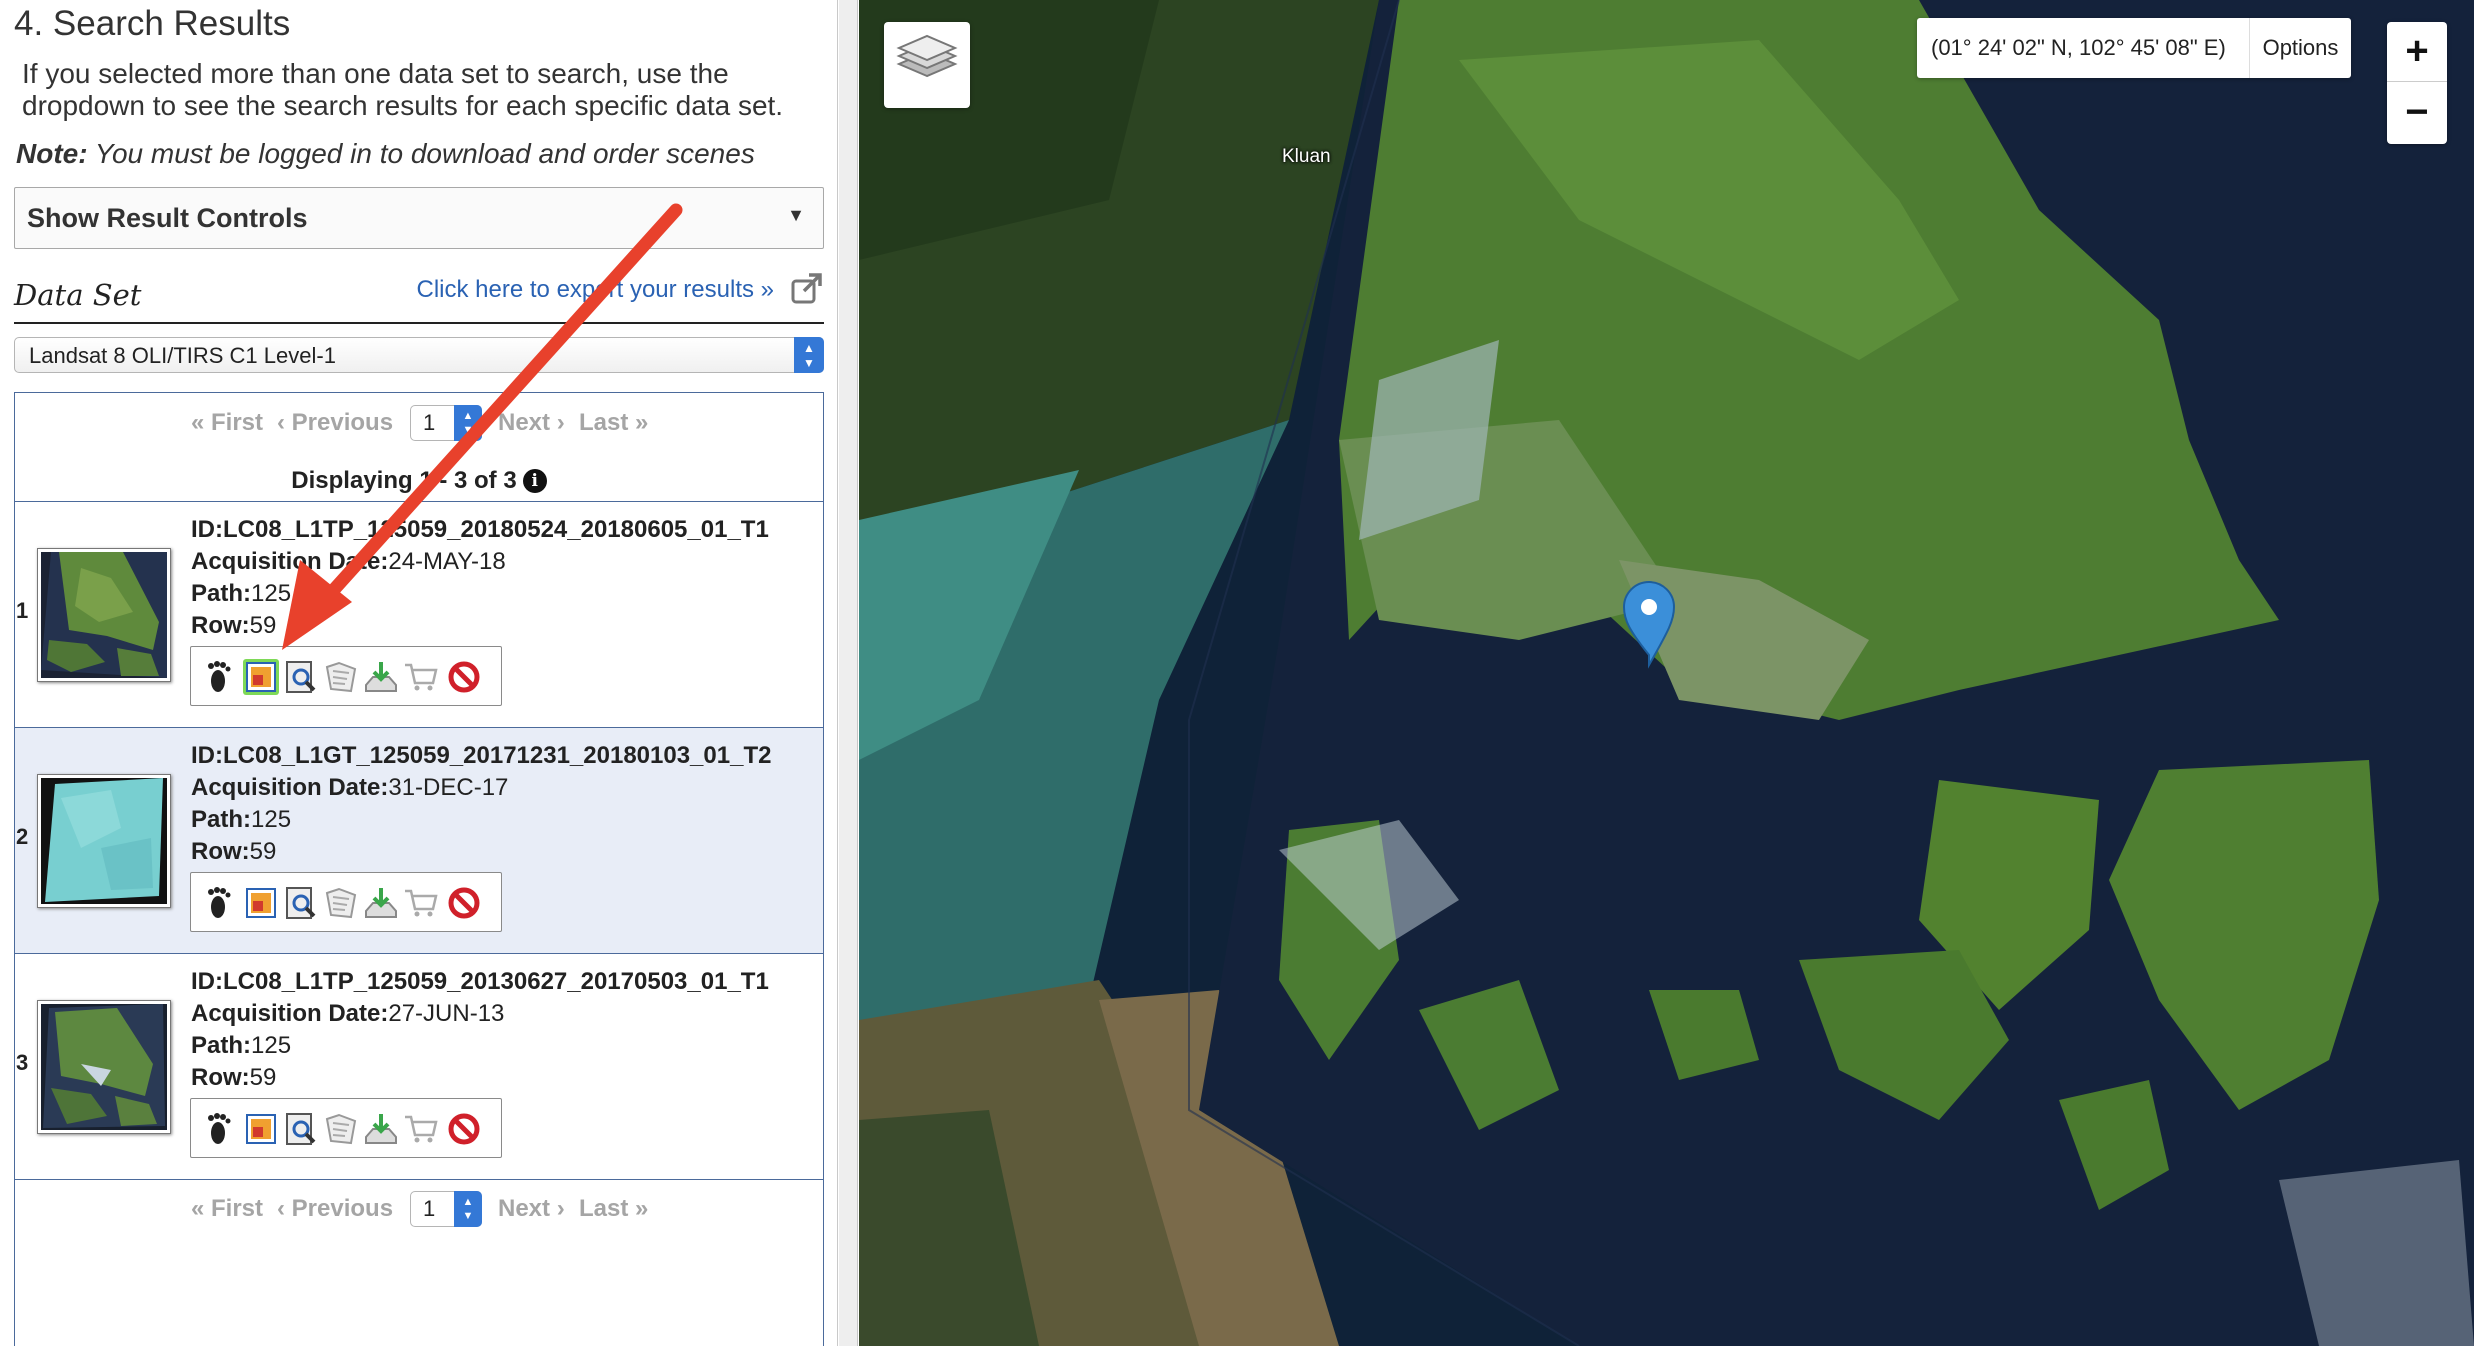 The width and height of the screenshot is (2474, 1346). What do you see at coordinates (446, 1013) in the screenshot?
I see `acquisition-date: 27-JUN-13` at bounding box center [446, 1013].